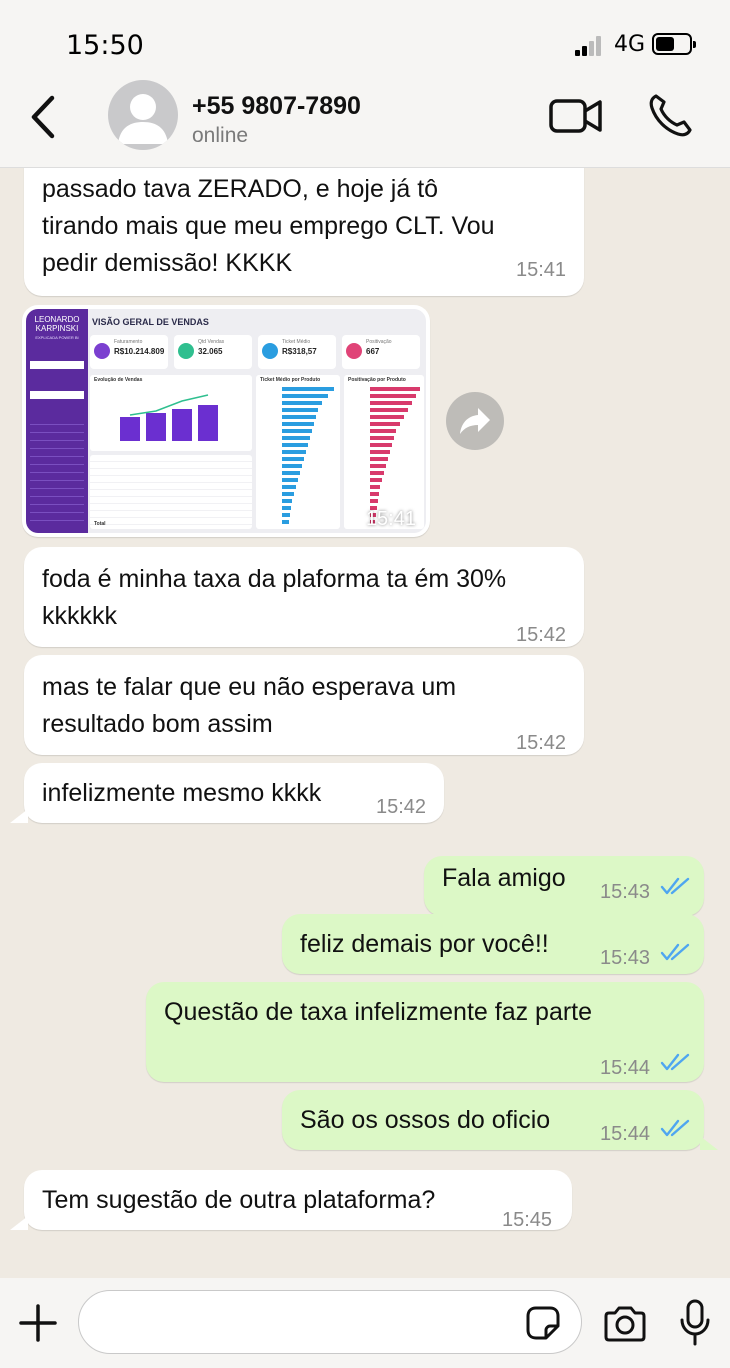 The image size is (730, 1368). I want to click on signal-strength-icon, so click(591, 45).